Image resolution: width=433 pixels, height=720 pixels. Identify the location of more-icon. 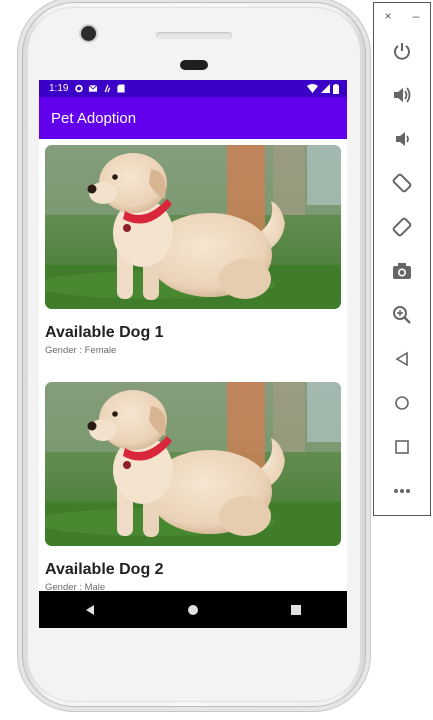
(402, 491).